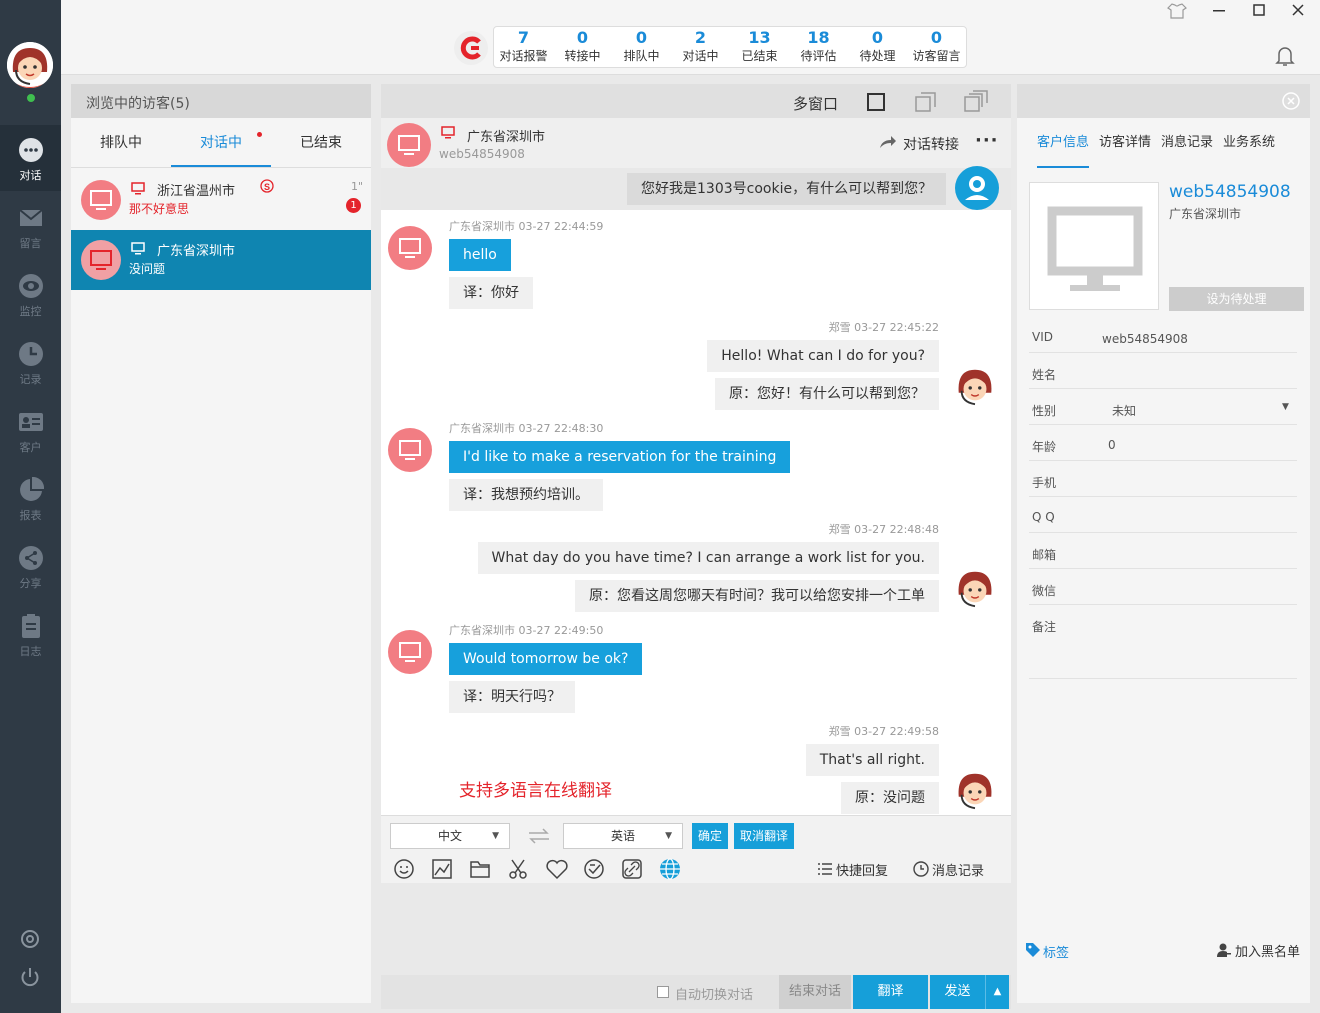  Describe the element at coordinates (221, 200) in the screenshot. I see `visitor-item: 浙江省温州市 S 那不好意思 1" 1` at that location.